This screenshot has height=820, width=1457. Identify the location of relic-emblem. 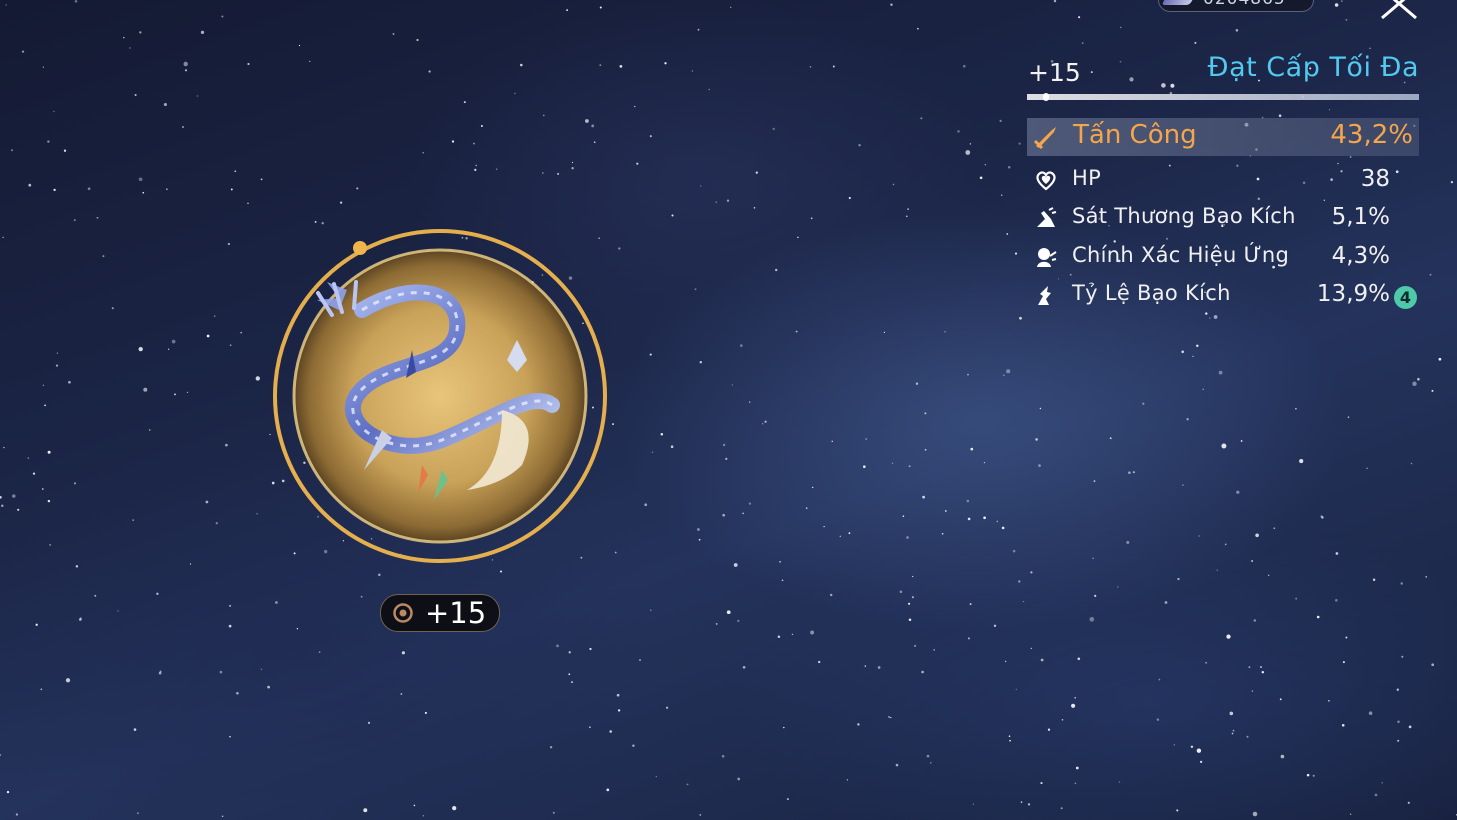
(442, 400).